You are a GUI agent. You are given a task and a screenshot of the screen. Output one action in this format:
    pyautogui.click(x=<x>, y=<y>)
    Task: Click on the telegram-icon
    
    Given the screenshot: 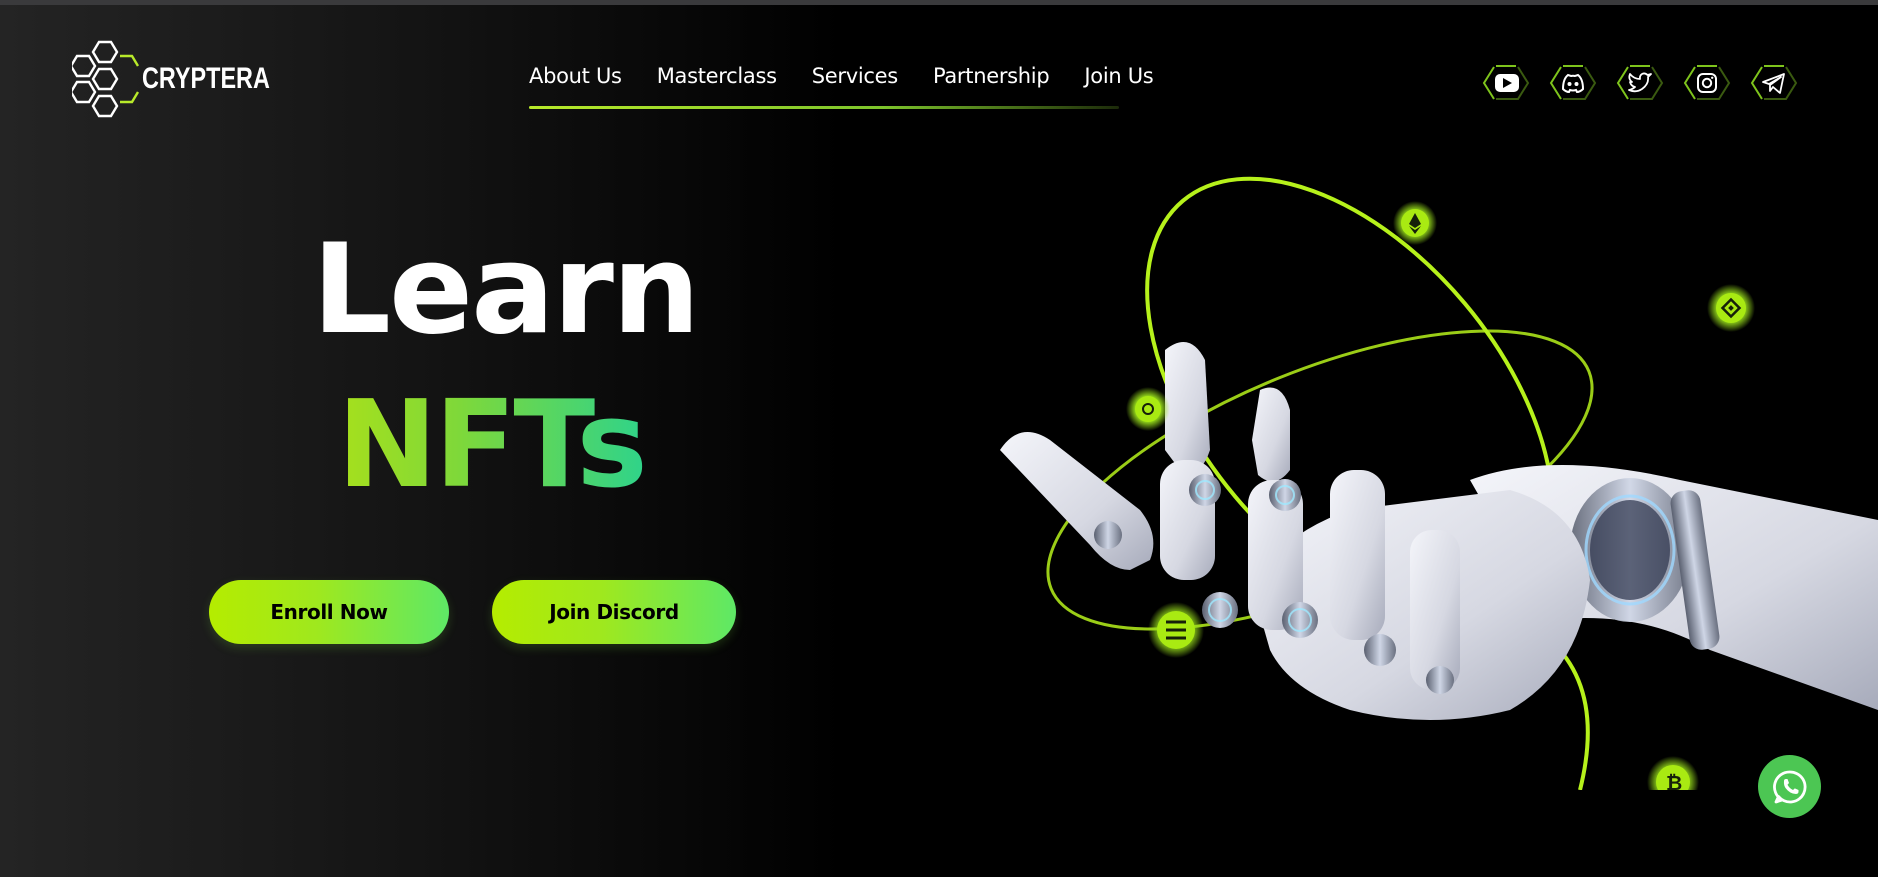 What is the action you would take?
    pyautogui.click(x=1774, y=83)
    